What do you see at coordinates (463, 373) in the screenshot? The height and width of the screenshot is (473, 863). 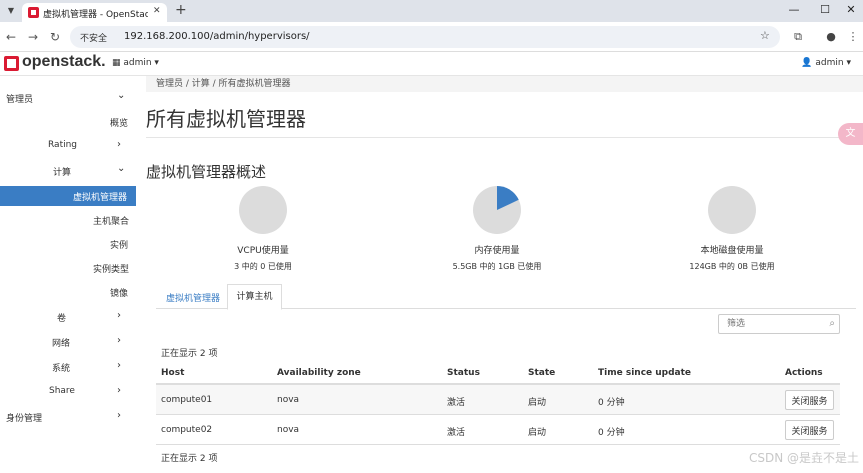 I see `header-status: Status` at bounding box center [463, 373].